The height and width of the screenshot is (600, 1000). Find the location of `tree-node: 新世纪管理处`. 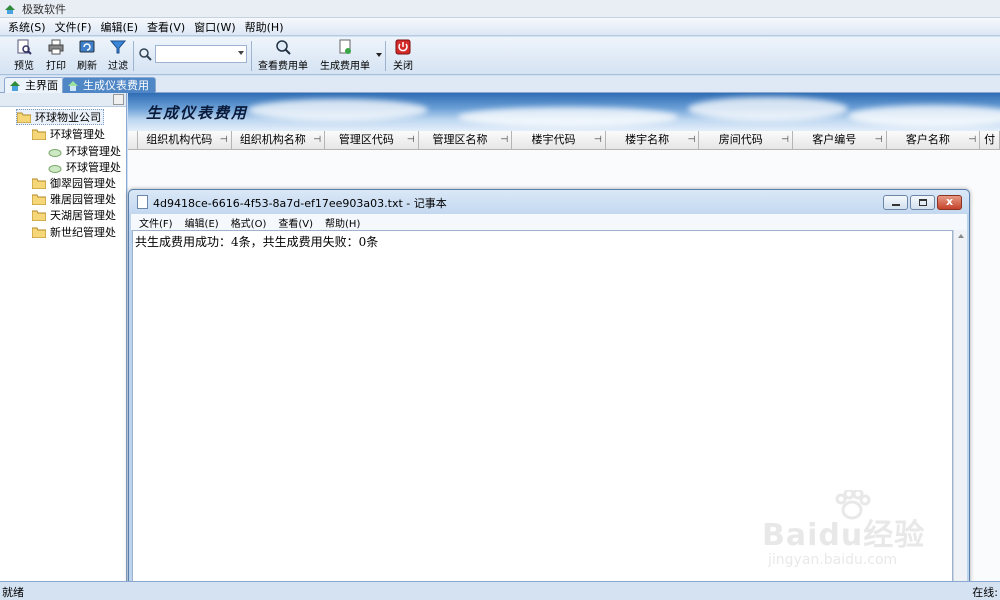

tree-node: 新世纪管理处 is located at coordinates (74, 232).